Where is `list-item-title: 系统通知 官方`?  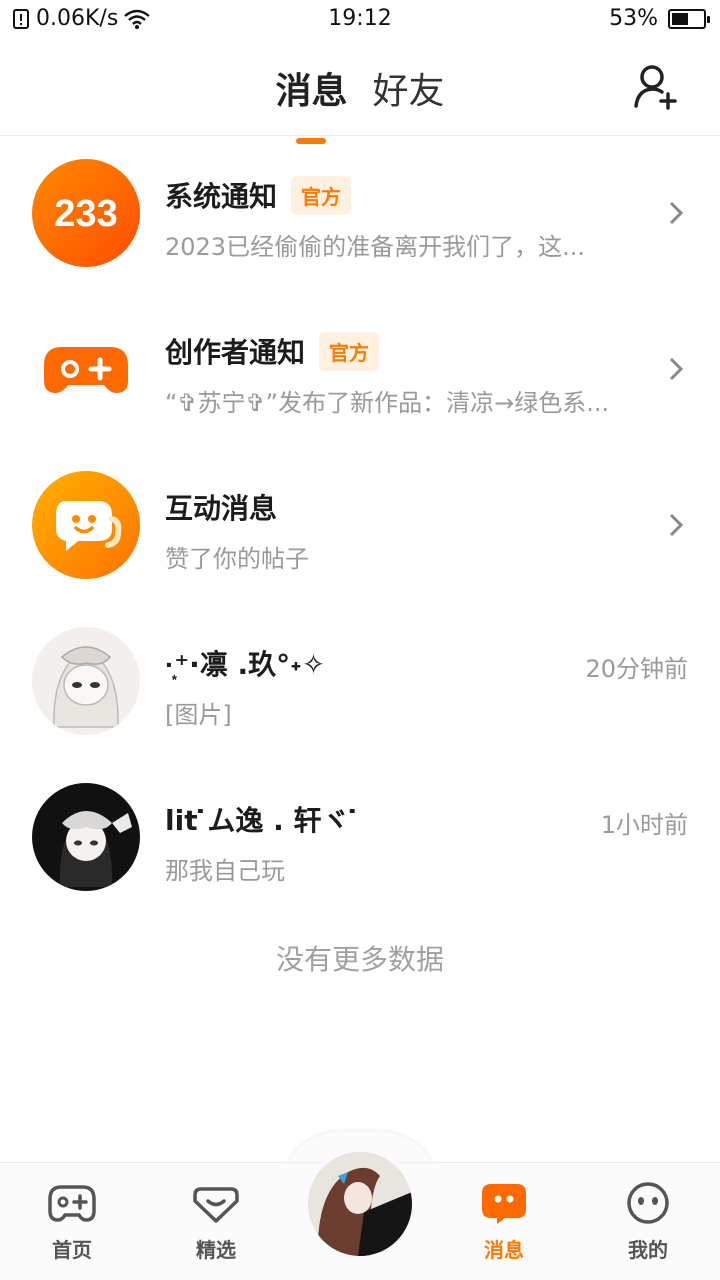
list-item-title: 系统通知 官方 is located at coordinates (258, 195).